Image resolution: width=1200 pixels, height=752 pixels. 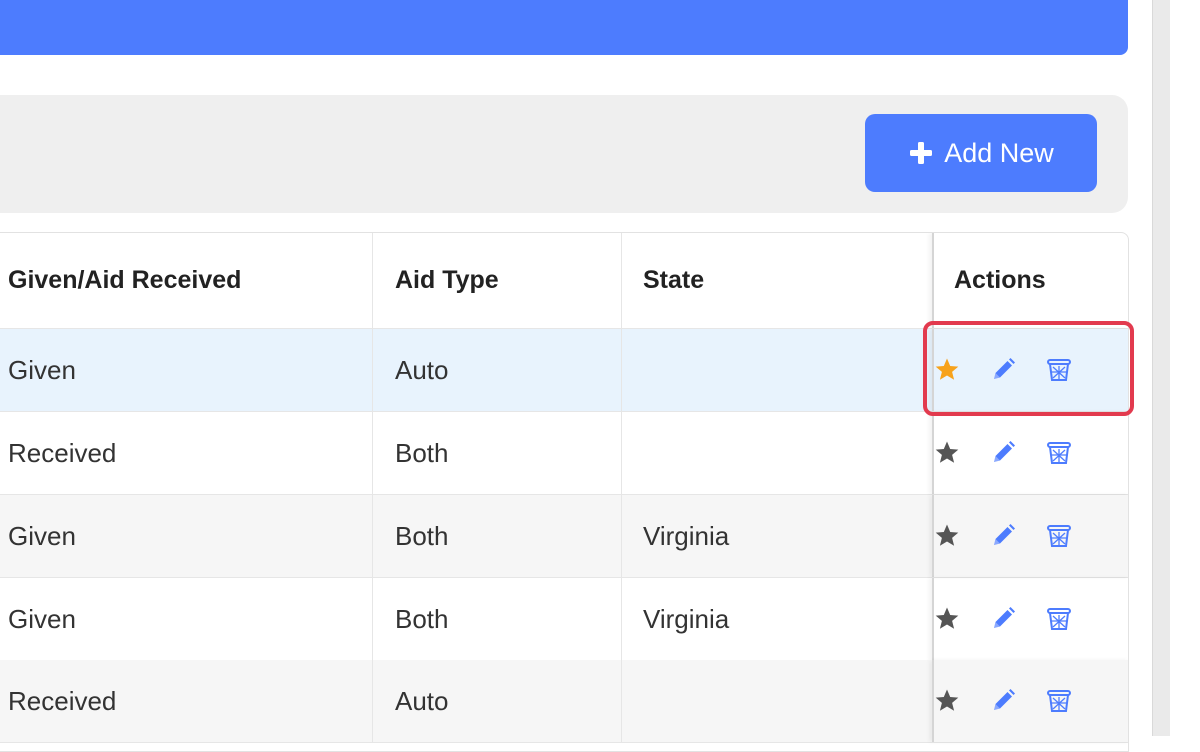 What do you see at coordinates (564, 27) in the screenshot?
I see `top-banner` at bounding box center [564, 27].